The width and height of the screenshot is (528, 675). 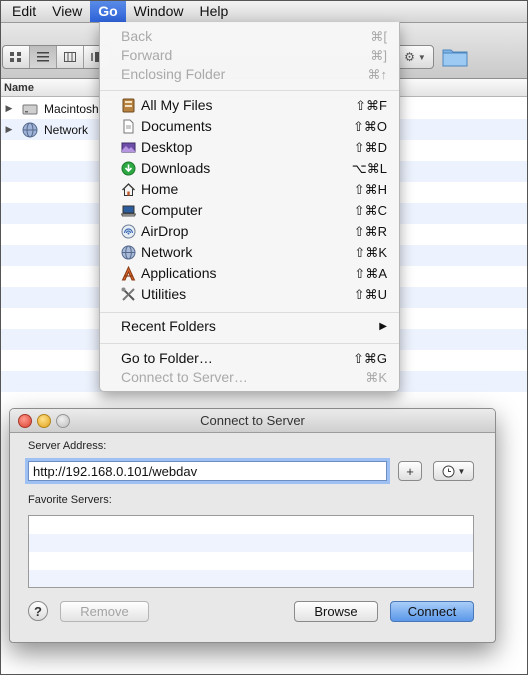 What do you see at coordinates (159, 11) in the screenshot?
I see `menu-window: Window` at bounding box center [159, 11].